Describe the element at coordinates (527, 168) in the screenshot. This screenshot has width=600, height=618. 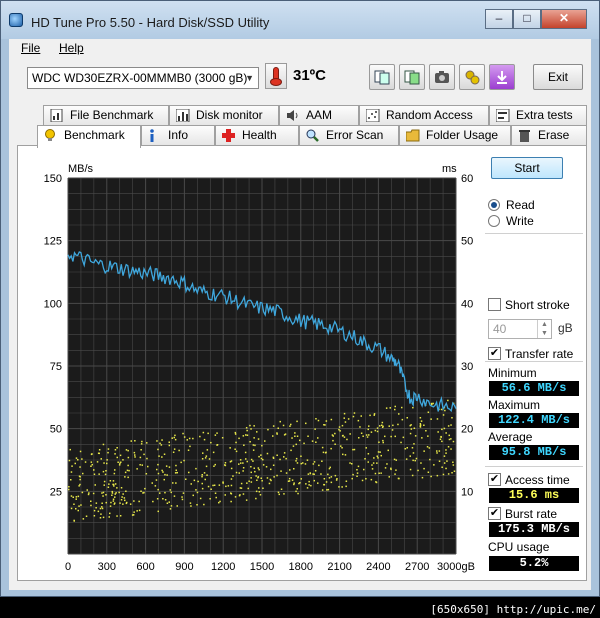
I see `start-button: Start` at that location.